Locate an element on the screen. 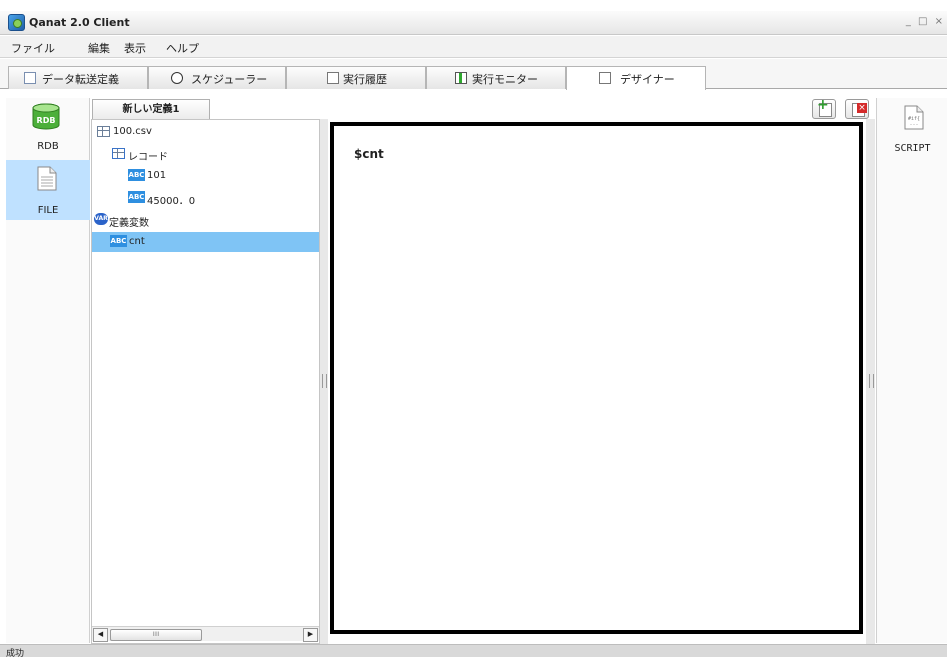 The image size is (947, 659). tab-history: 実行履歴 is located at coordinates (356, 77).